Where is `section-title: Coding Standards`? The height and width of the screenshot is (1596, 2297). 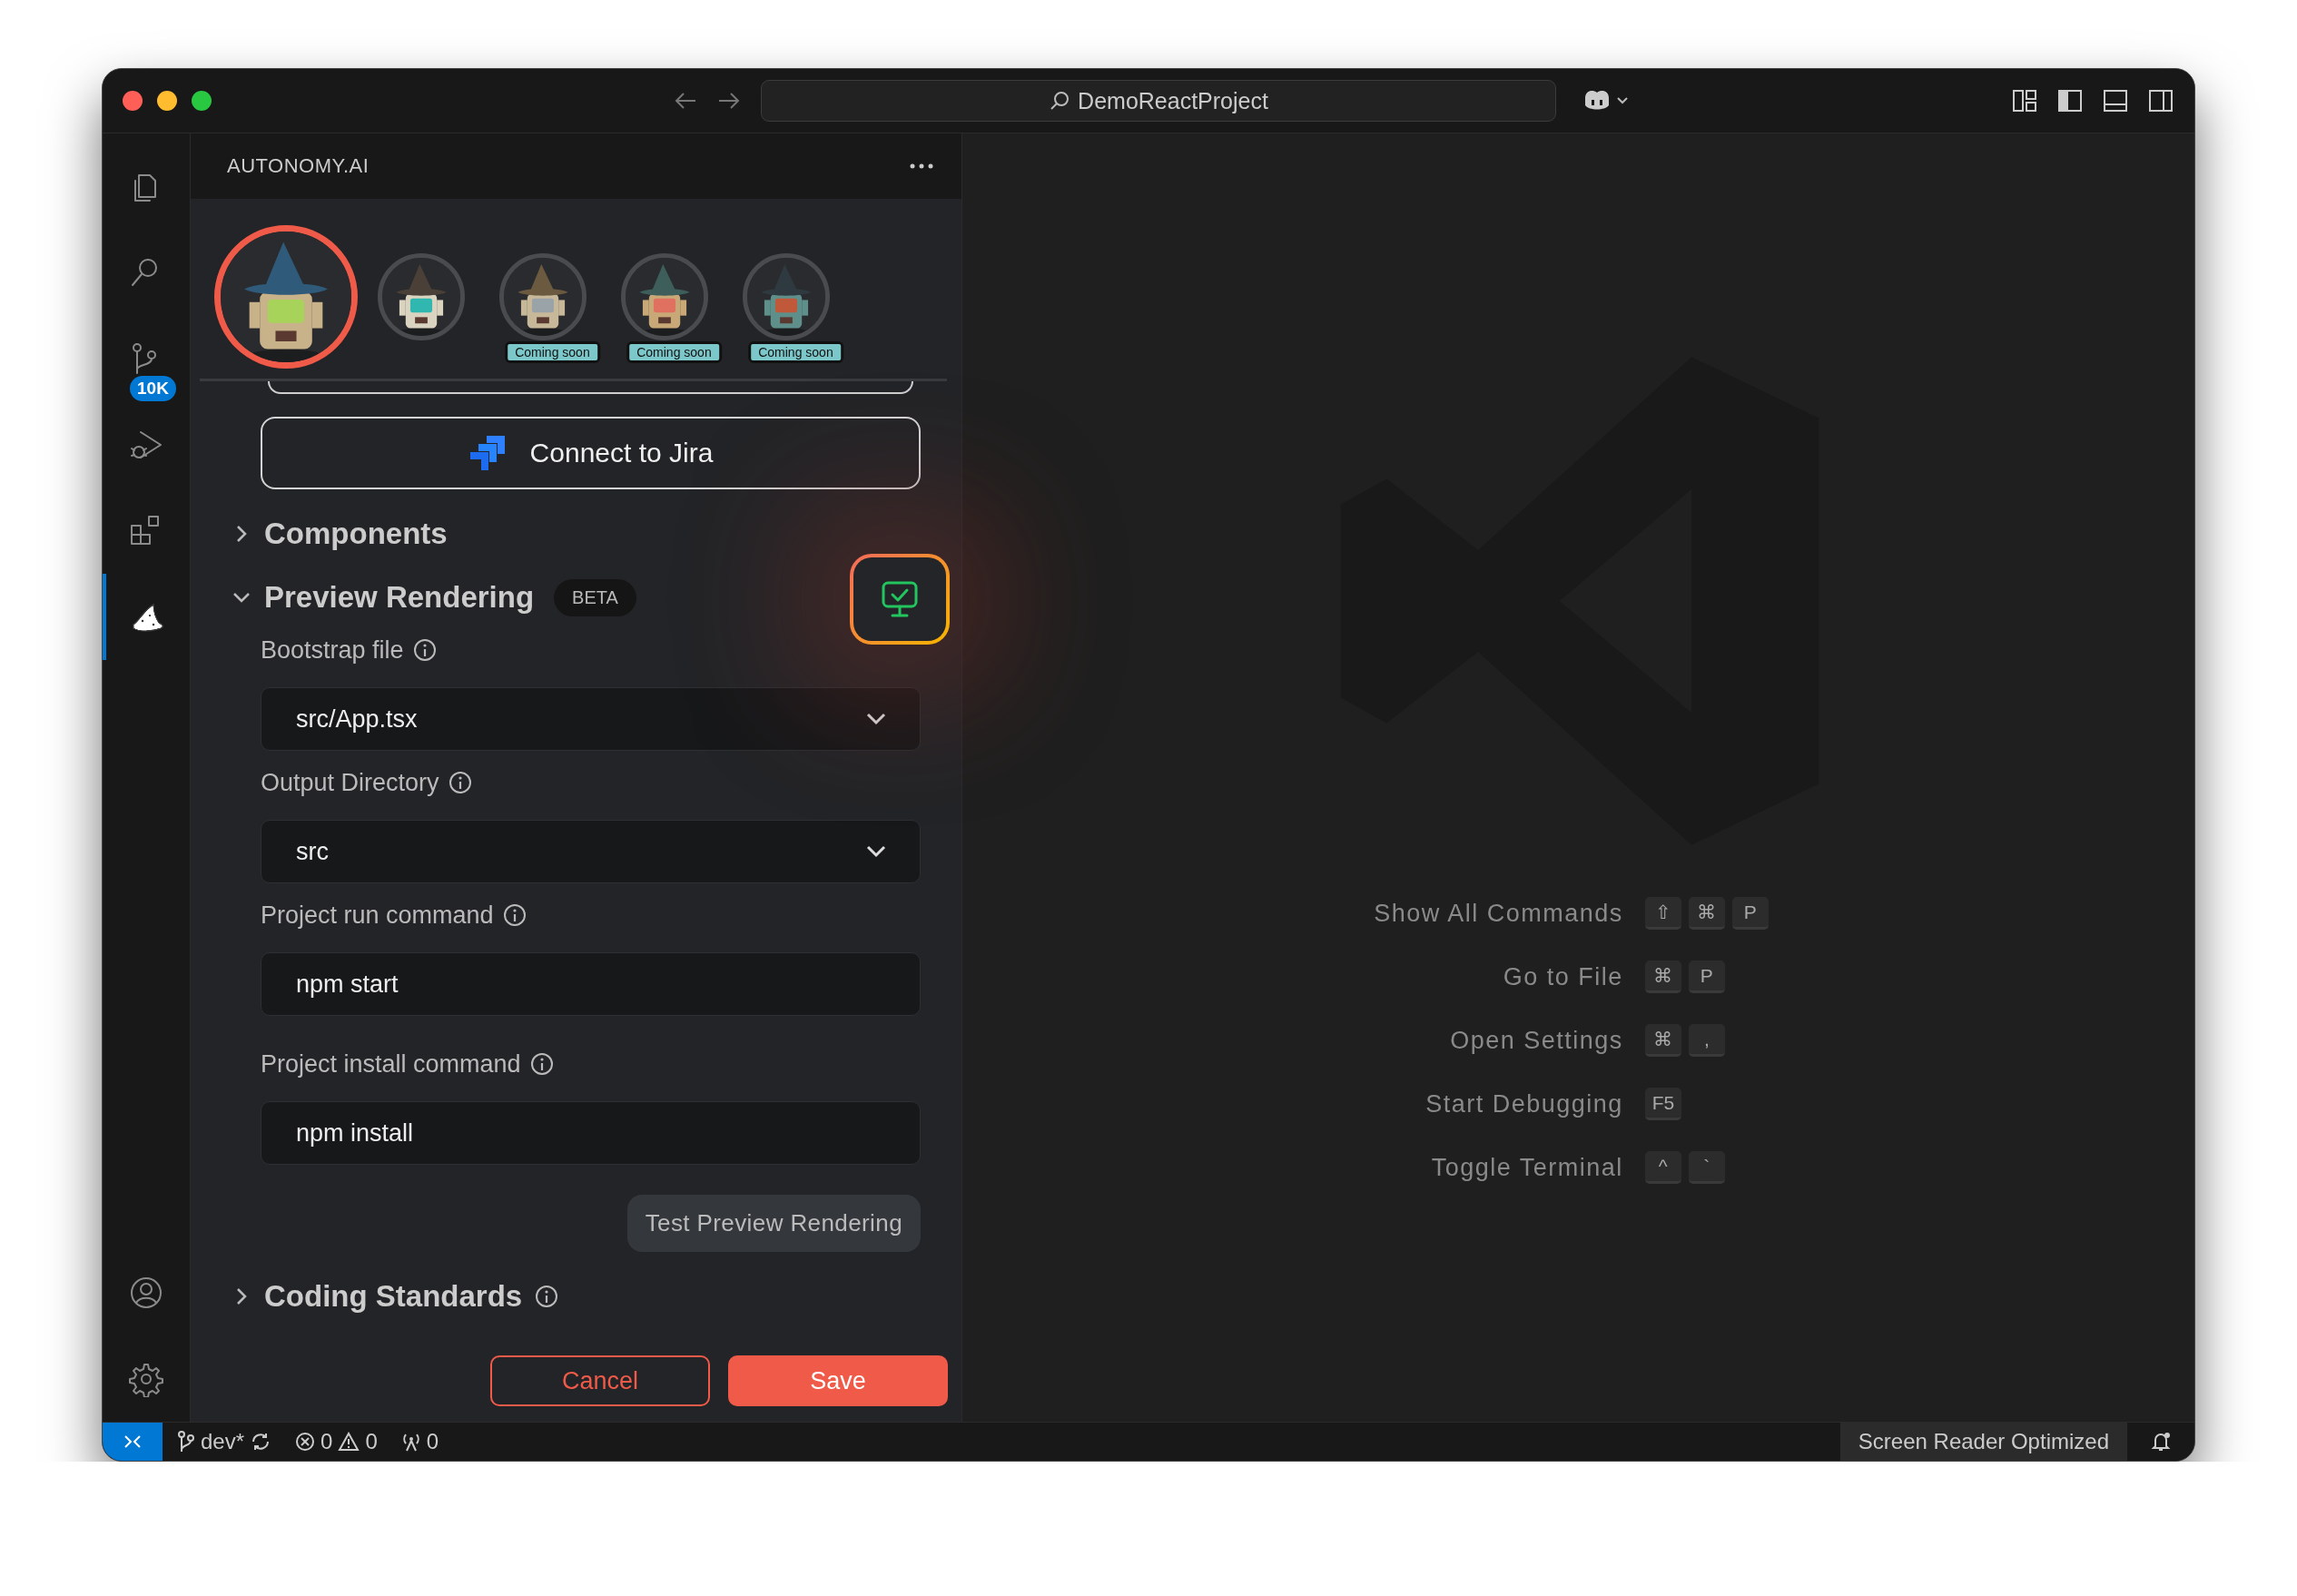 section-title: Coding Standards is located at coordinates (393, 1296).